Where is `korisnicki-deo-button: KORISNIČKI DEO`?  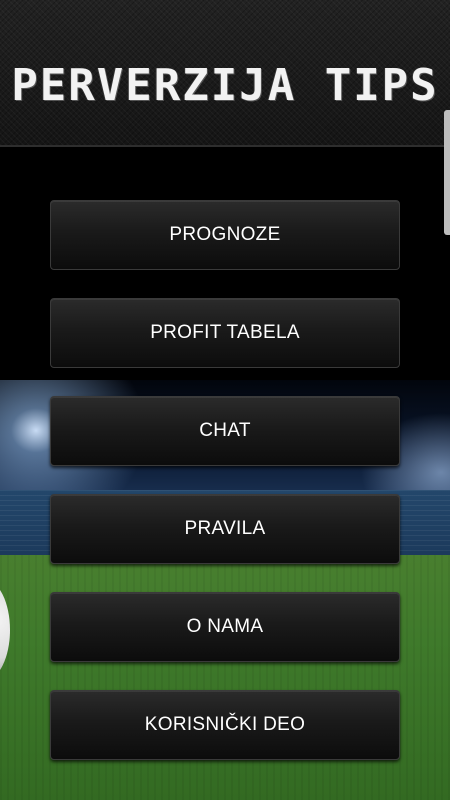 korisnicki-deo-button: KORISNIČKI DEO is located at coordinates (225, 725).